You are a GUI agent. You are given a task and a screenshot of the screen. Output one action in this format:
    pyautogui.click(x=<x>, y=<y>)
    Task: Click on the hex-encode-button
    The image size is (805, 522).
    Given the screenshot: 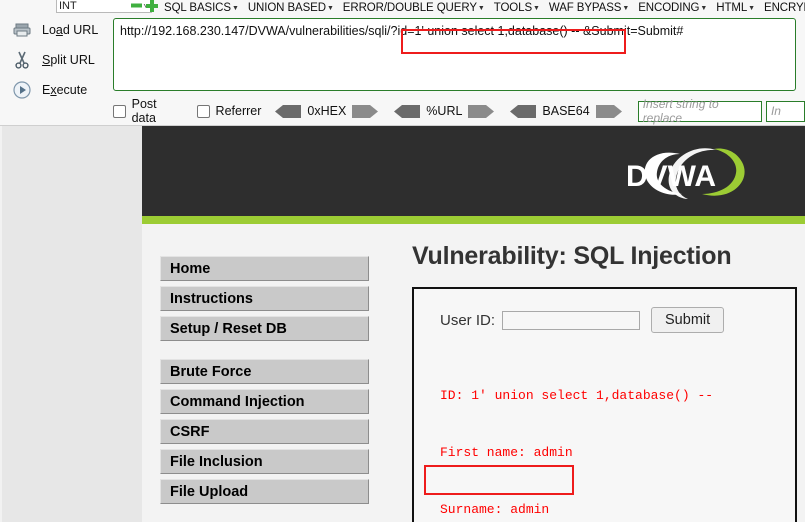 What is the action you would take?
    pyautogui.click(x=365, y=111)
    